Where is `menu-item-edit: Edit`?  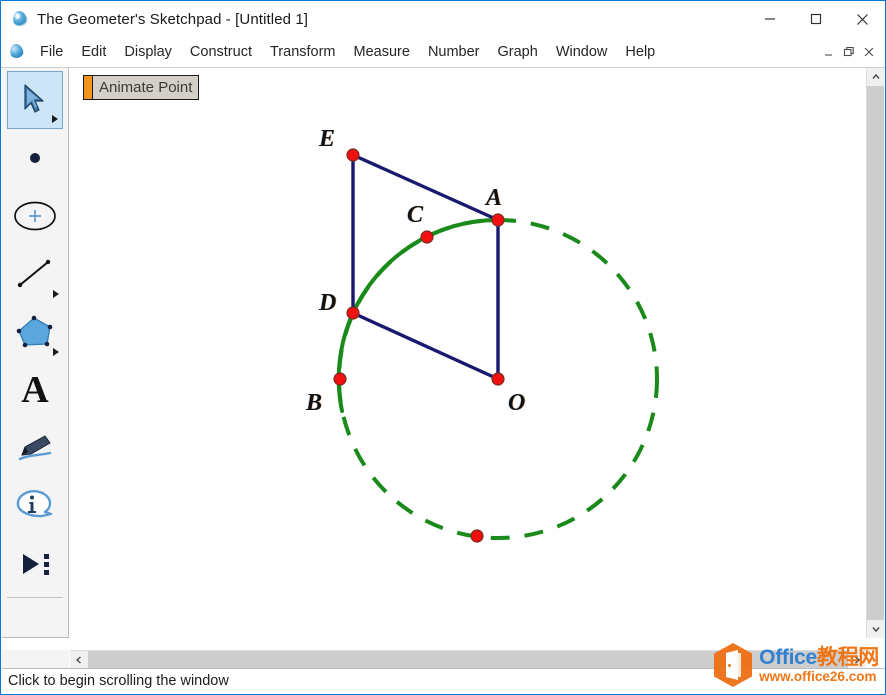 menu-item-edit: Edit is located at coordinates (93, 52).